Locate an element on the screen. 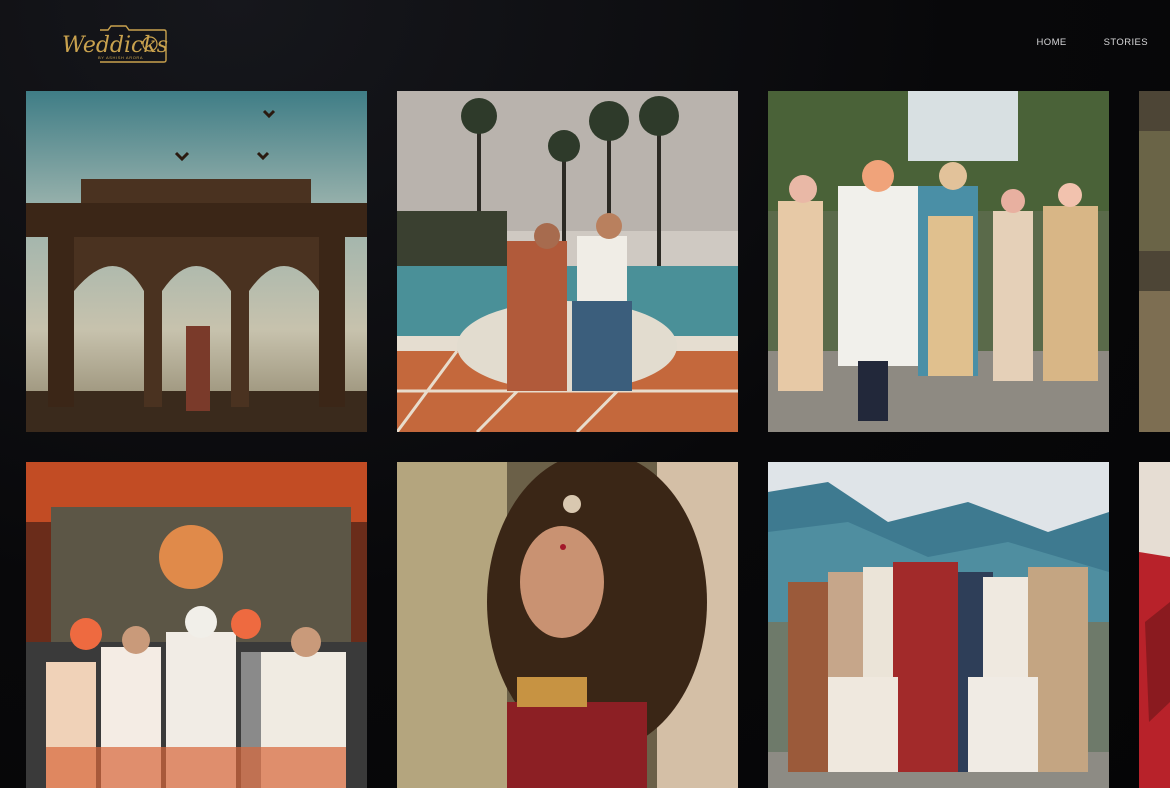 Image resolution: width=1170 pixels, height=788 pixels. photo-groom-dance-icon is located at coordinates (938, 261).